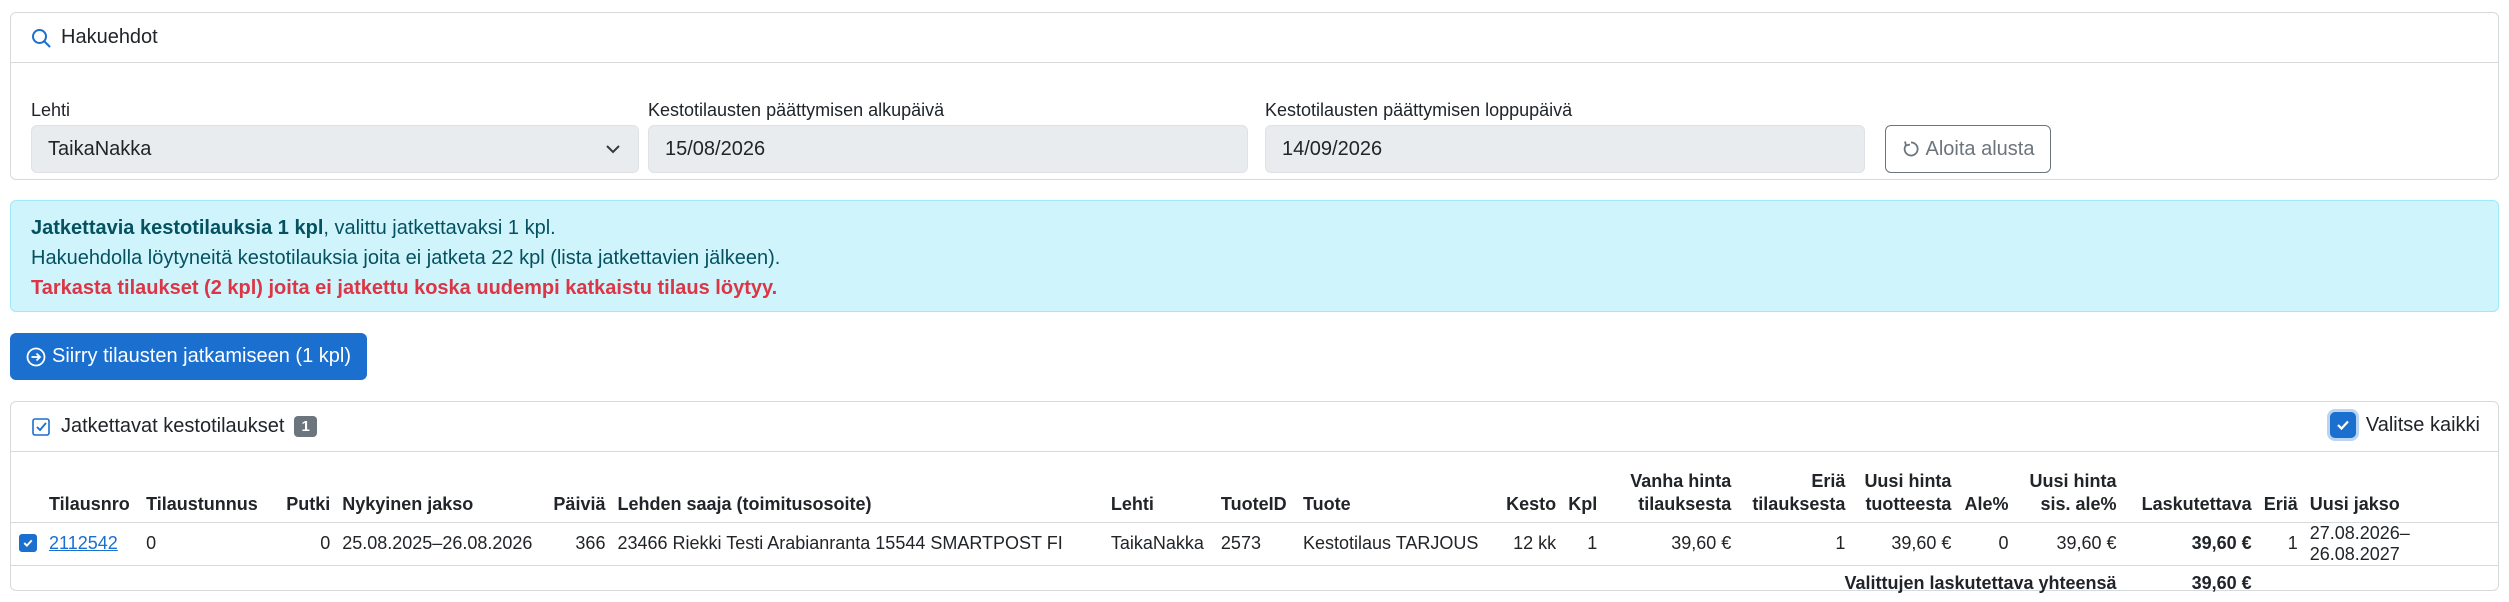  Describe the element at coordinates (1254, 38) in the screenshot. I see `search-card-header: Hakuehdot` at that location.